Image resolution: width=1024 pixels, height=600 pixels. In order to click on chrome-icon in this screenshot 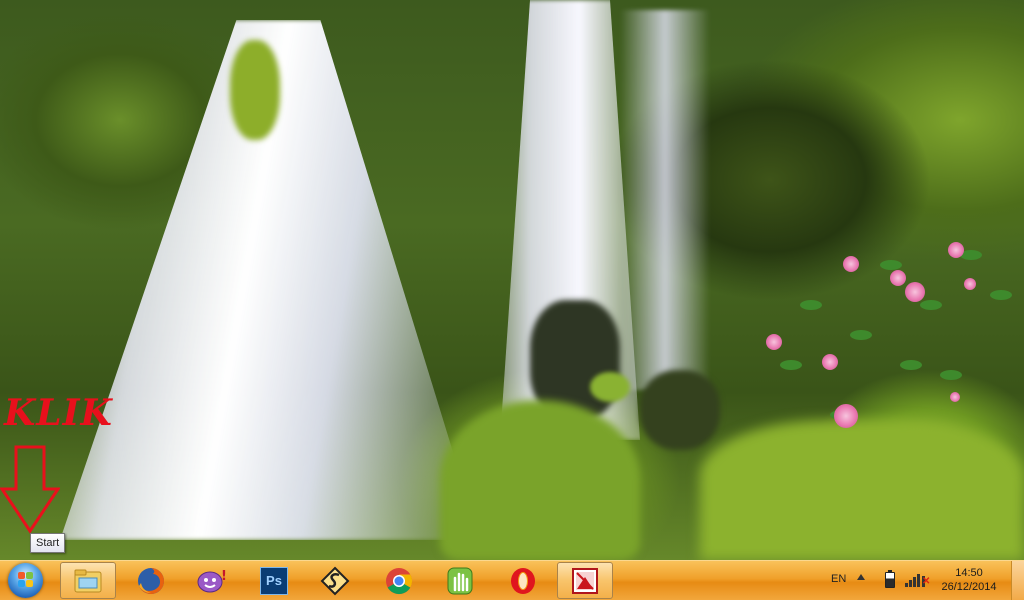, I will do `click(399, 580)`.